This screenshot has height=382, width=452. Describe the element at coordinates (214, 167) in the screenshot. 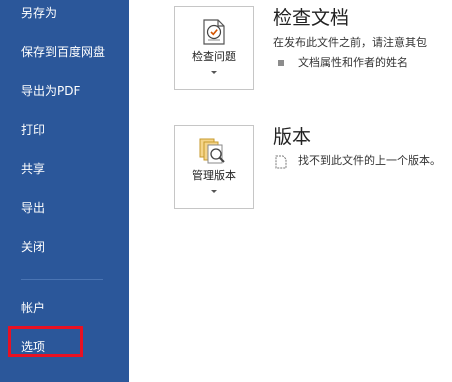

I see `manage-versions-button: 管理版本` at that location.